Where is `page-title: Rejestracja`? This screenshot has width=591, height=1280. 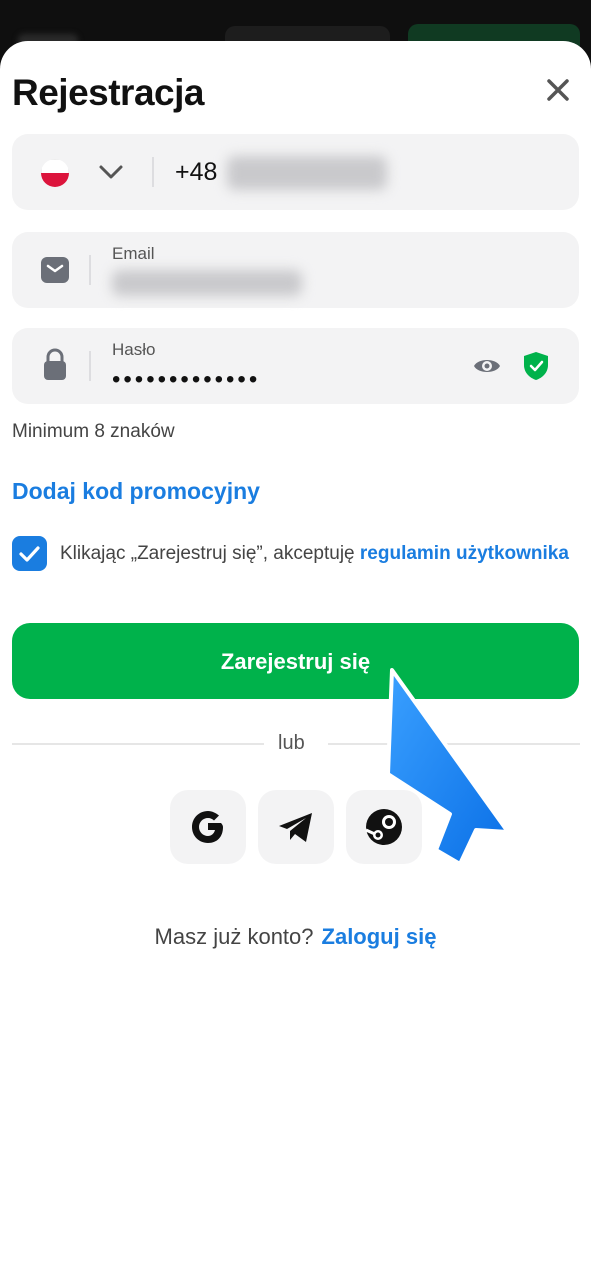
page-title: Rejestracja is located at coordinates (108, 92).